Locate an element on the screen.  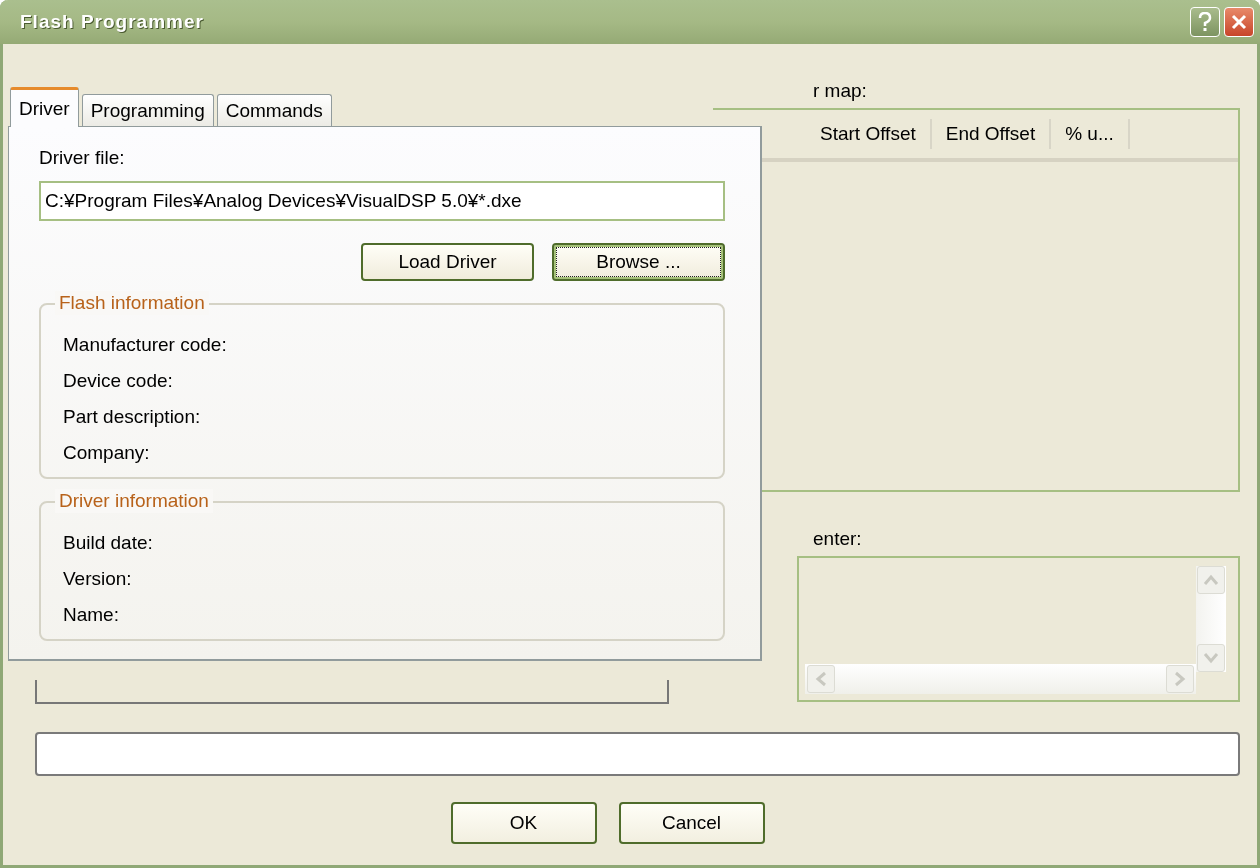
field-label: Version: is located at coordinates (98, 579).